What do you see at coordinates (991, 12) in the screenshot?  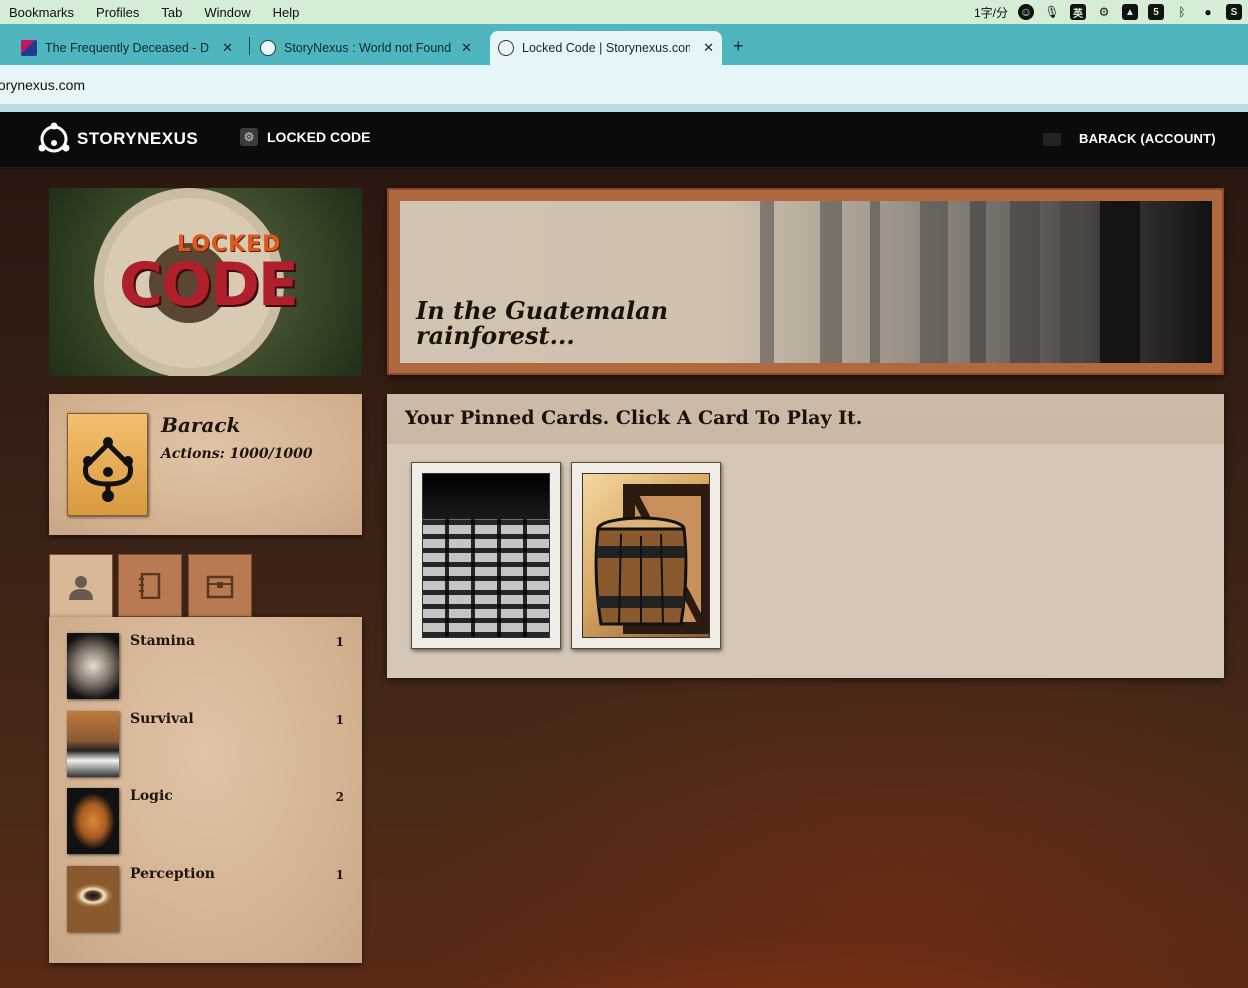 I see `words-per-minute-indicator: 1字/分` at bounding box center [991, 12].